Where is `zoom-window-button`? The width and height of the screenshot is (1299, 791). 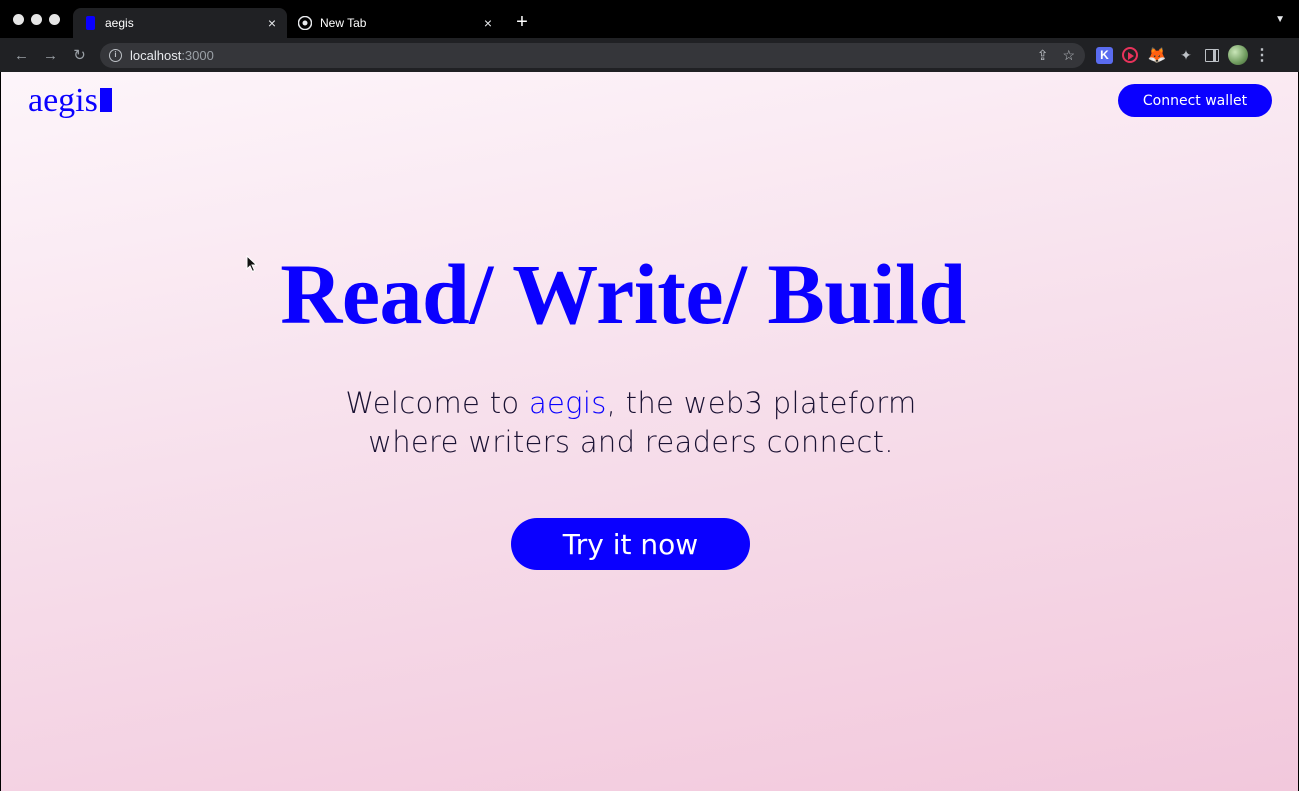
zoom-window-button is located at coordinates (54, 19).